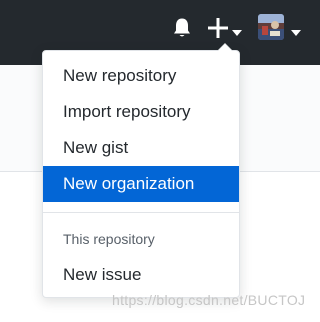 This screenshot has width=320, height=322. I want to click on watermark-text: https://blog.csdn.net/BUCTOJ, so click(209, 300).